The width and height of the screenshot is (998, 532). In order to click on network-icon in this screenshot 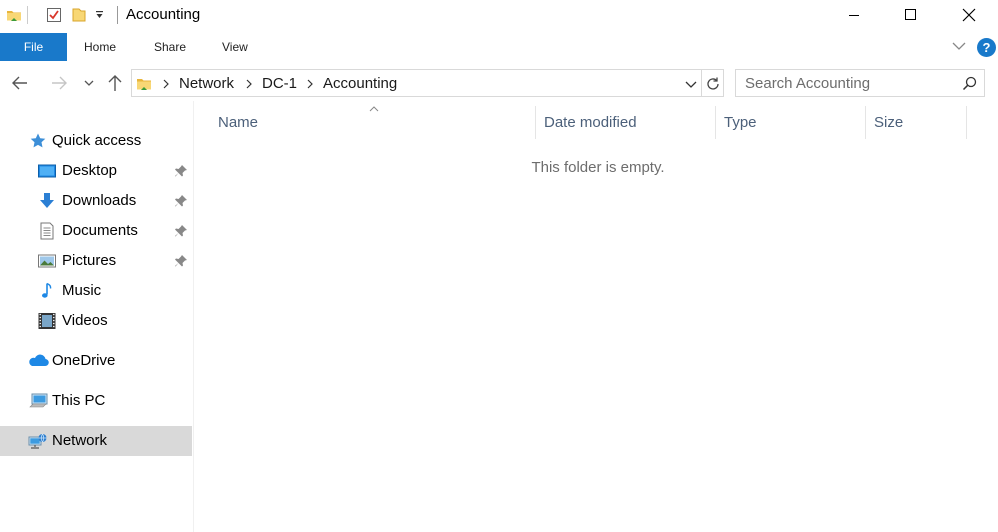, I will do `click(37, 441)`.